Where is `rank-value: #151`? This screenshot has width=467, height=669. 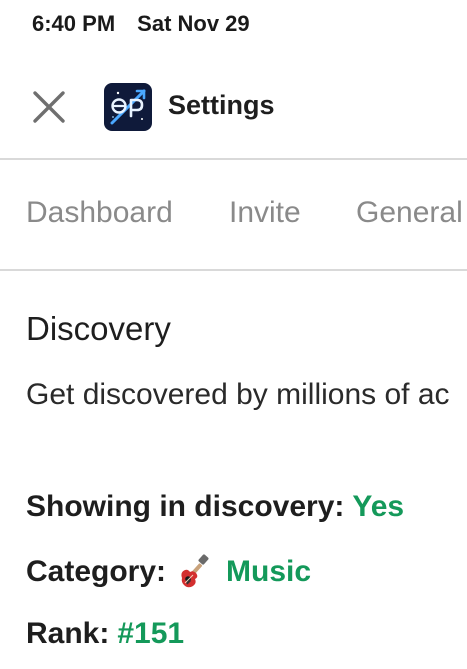 rank-value: #151 is located at coordinates (151, 633).